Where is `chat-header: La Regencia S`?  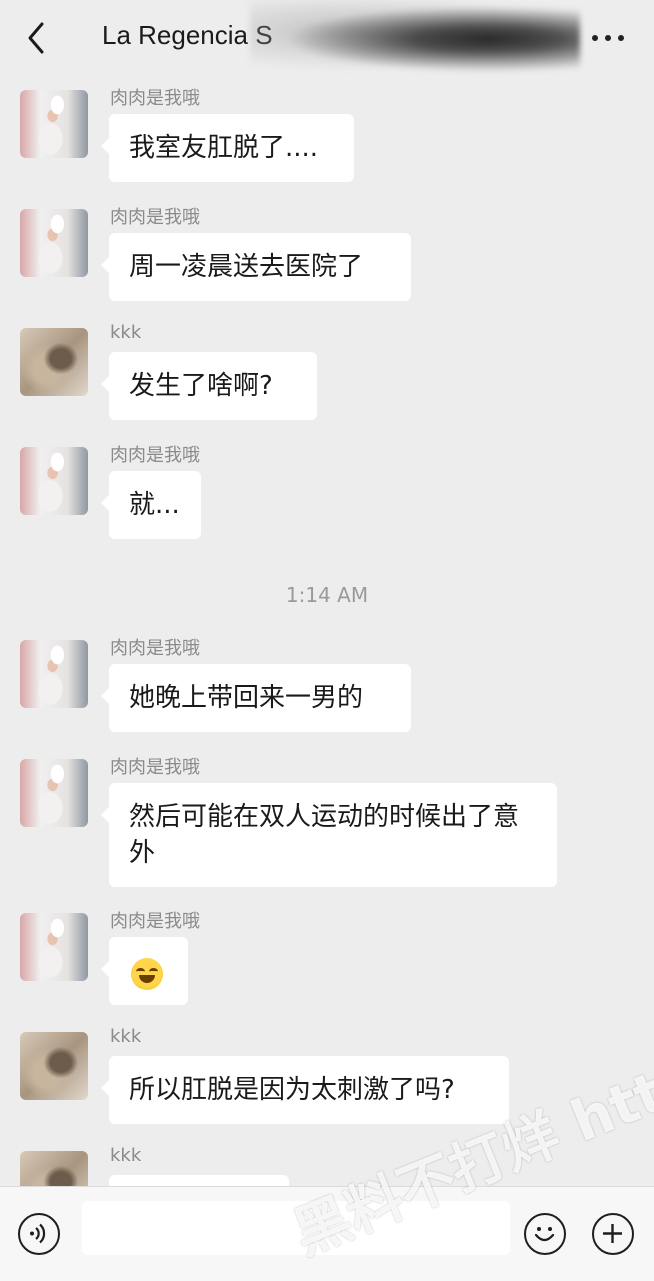
chat-header: La Regencia S is located at coordinates (327, 39).